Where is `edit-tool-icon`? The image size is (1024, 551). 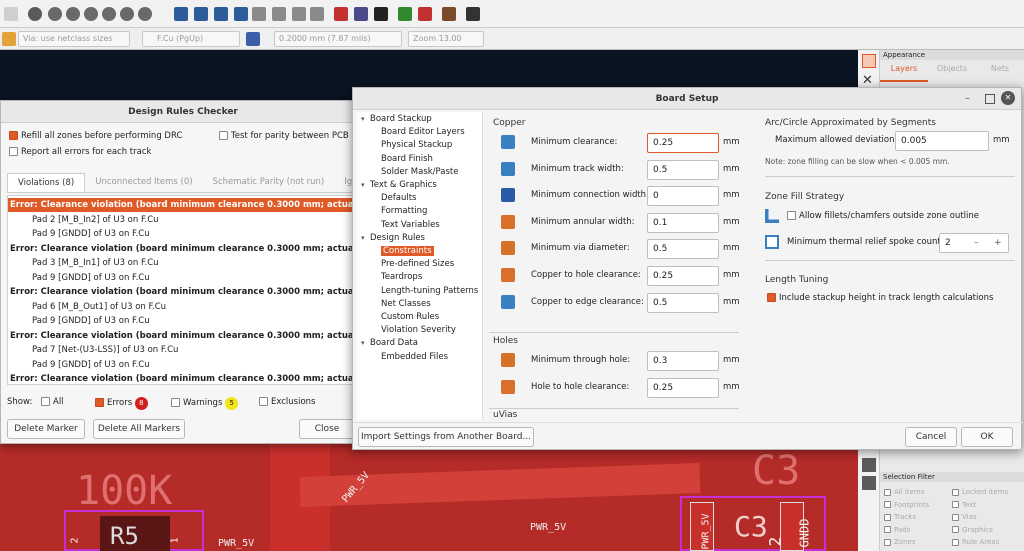 edit-tool-icon is located at coordinates (869, 483).